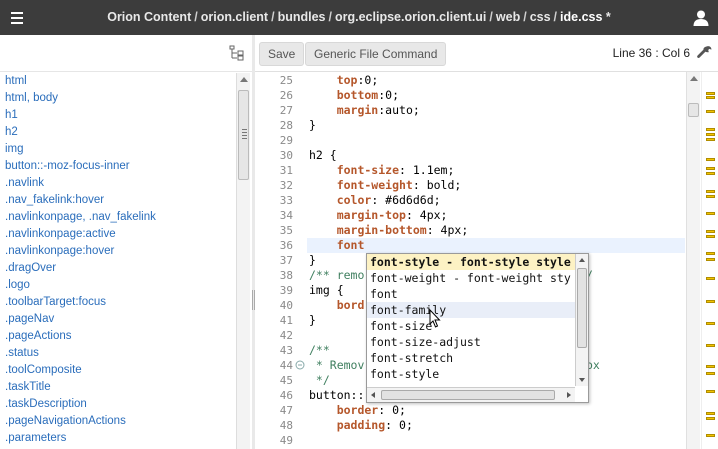 This screenshot has height=449, width=718. Describe the element at coordinates (286, 365) in the screenshot. I see `line-number: 44` at that location.